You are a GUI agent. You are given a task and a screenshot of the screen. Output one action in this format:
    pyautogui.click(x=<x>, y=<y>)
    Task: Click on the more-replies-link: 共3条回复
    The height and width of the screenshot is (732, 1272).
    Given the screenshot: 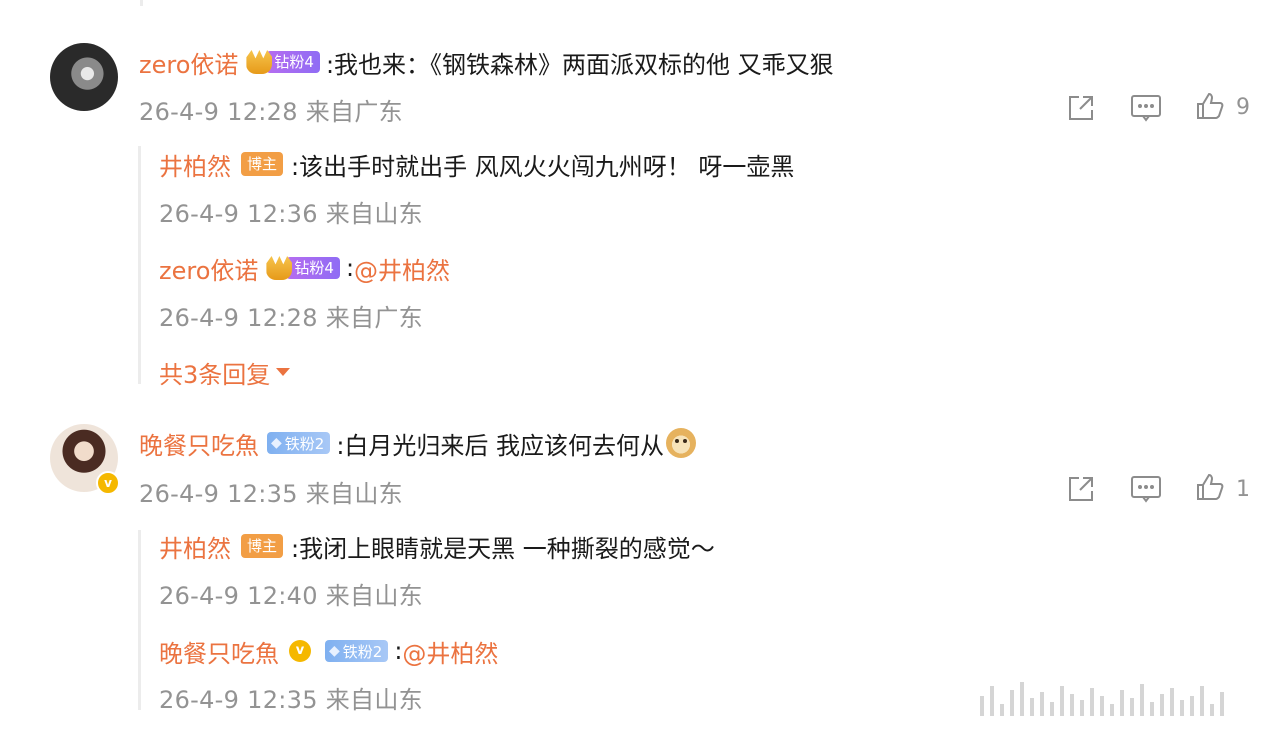 What is the action you would take?
    pyautogui.click(x=225, y=372)
    